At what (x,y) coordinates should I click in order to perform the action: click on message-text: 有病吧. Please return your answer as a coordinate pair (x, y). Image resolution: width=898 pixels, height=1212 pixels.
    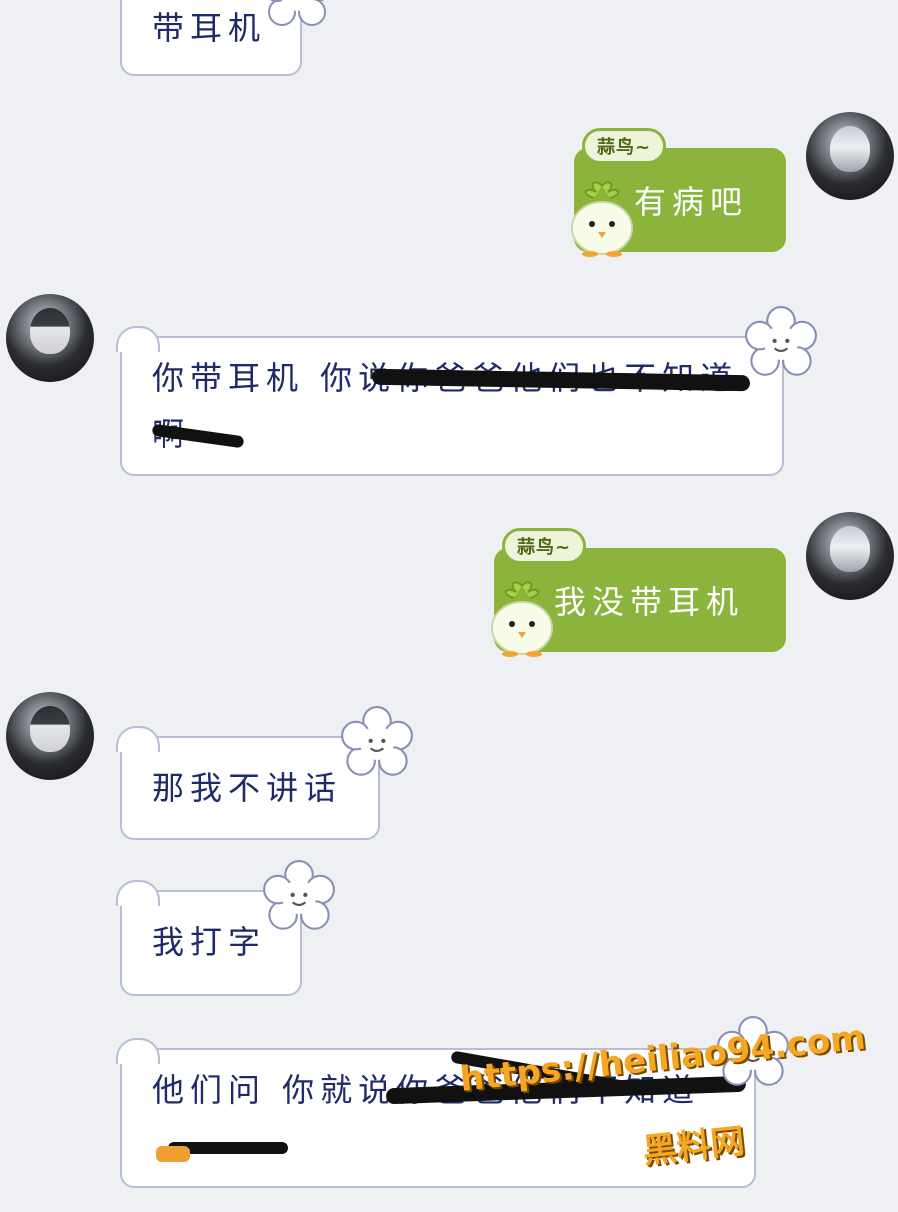
    Looking at the image, I should click on (691, 202).